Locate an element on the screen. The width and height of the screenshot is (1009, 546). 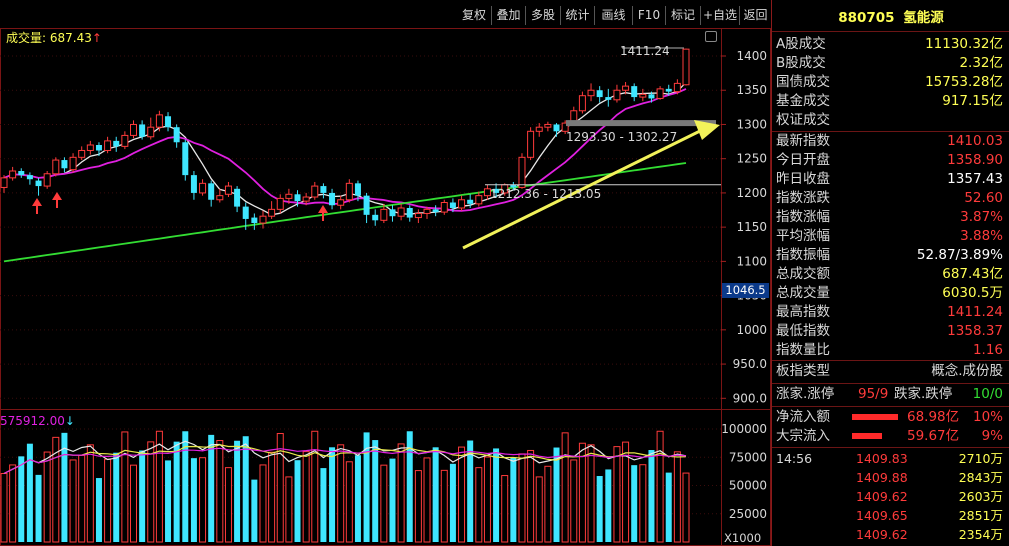
quote-row-label: 权证成交 is located at coordinates (803, 120).